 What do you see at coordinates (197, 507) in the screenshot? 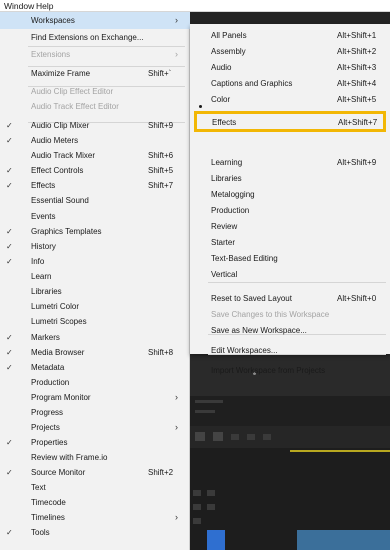
I see `track-v2-lock-icon` at bounding box center [197, 507].